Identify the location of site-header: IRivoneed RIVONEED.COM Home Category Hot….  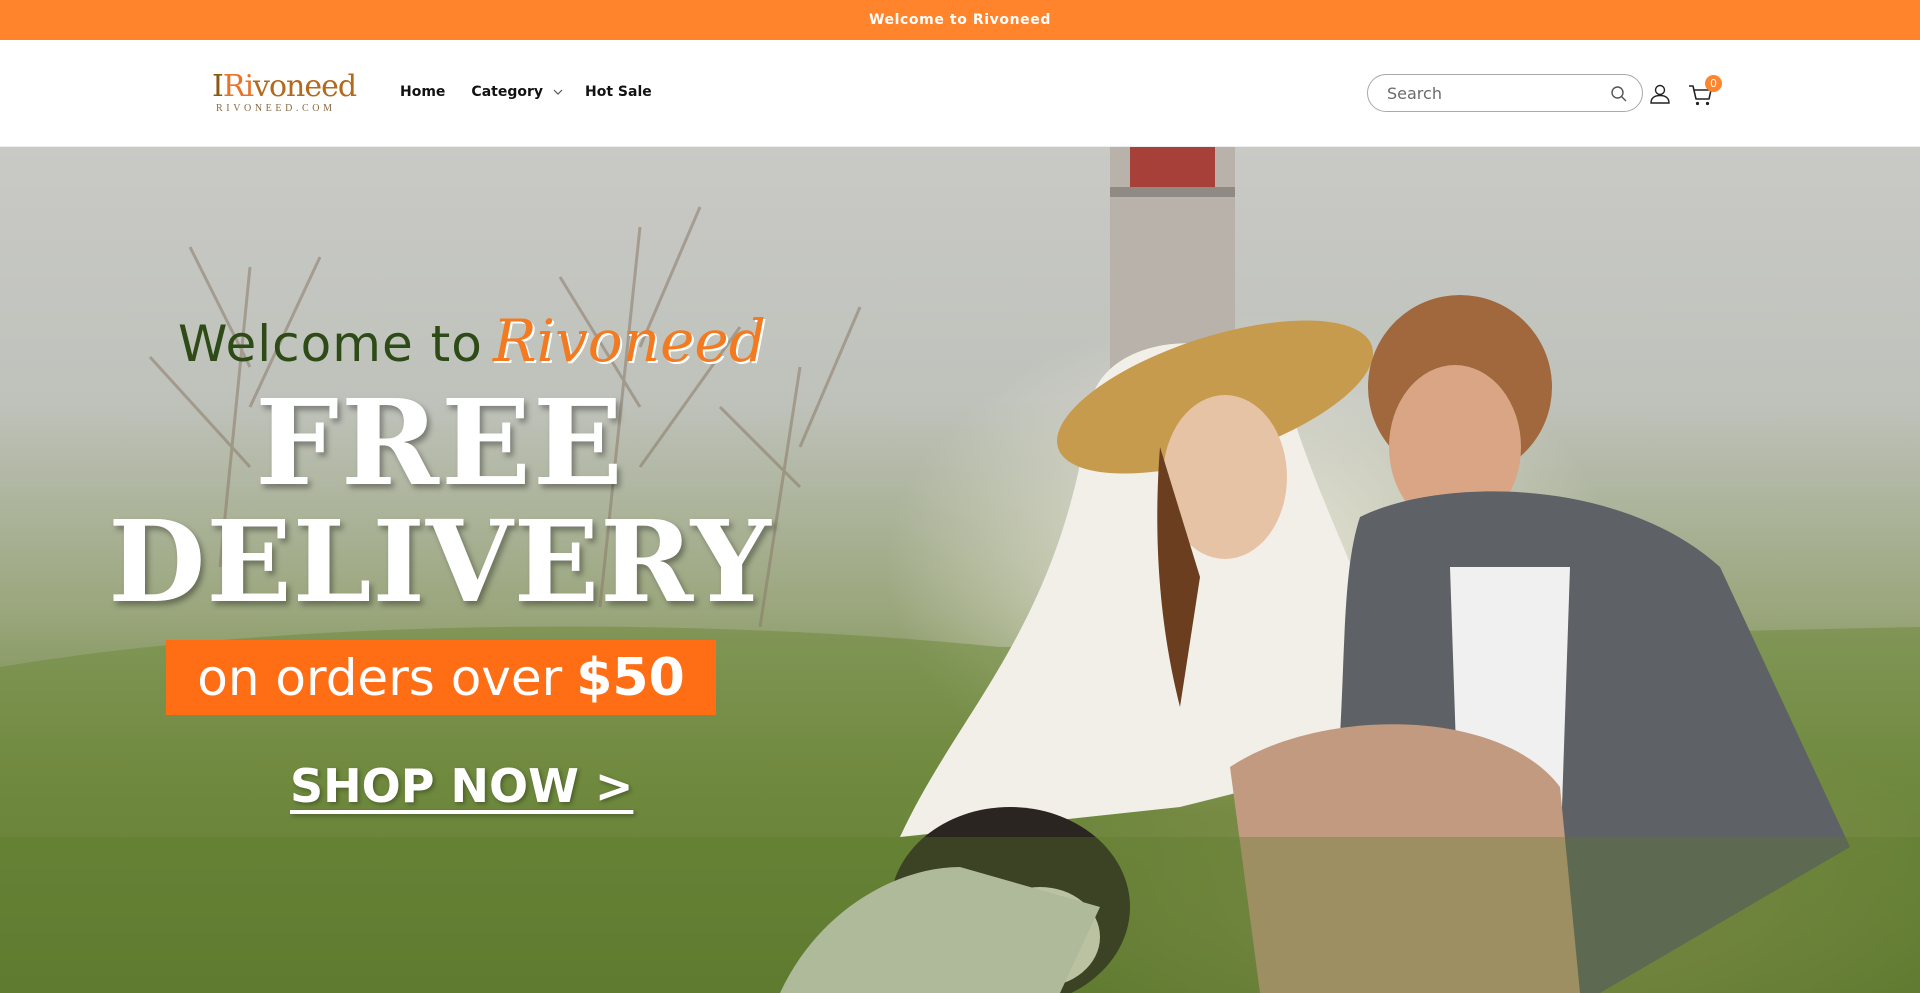
(960, 93).